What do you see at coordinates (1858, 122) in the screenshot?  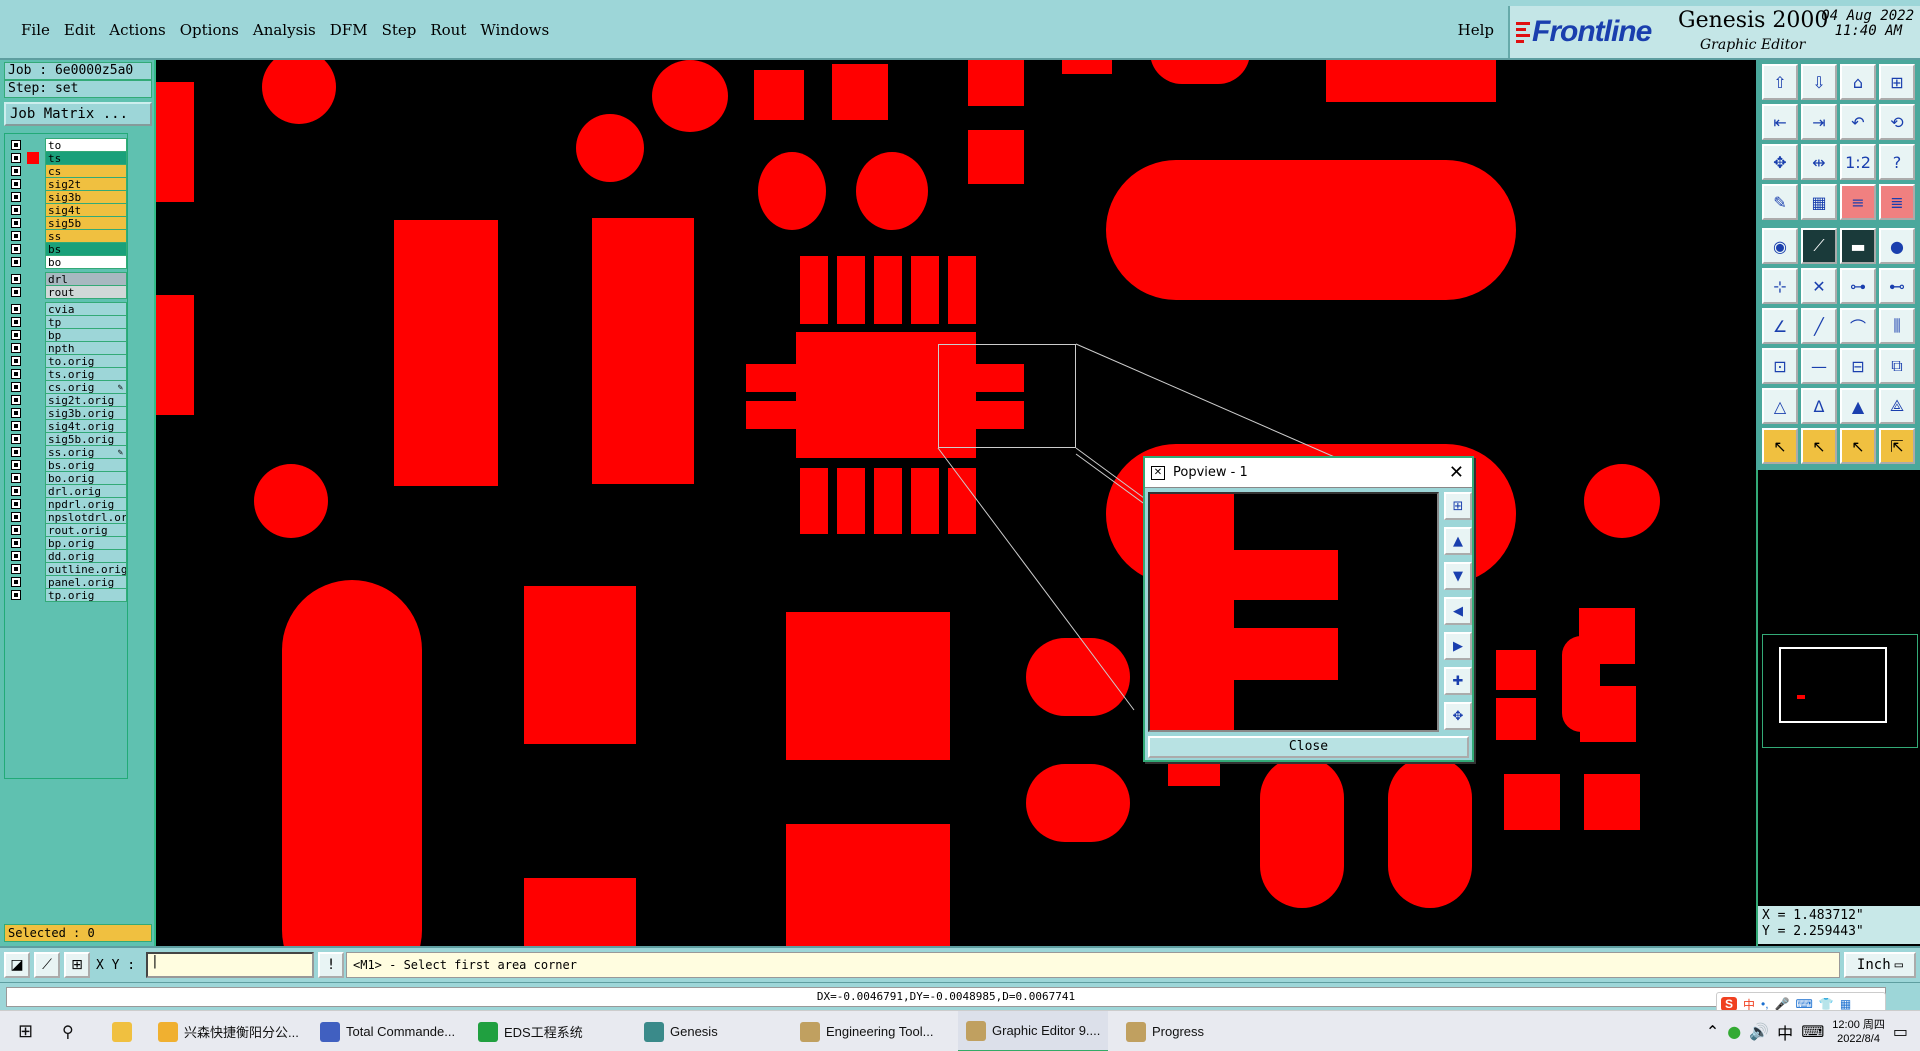 I see `undo-arrow-icon: ↶` at bounding box center [1858, 122].